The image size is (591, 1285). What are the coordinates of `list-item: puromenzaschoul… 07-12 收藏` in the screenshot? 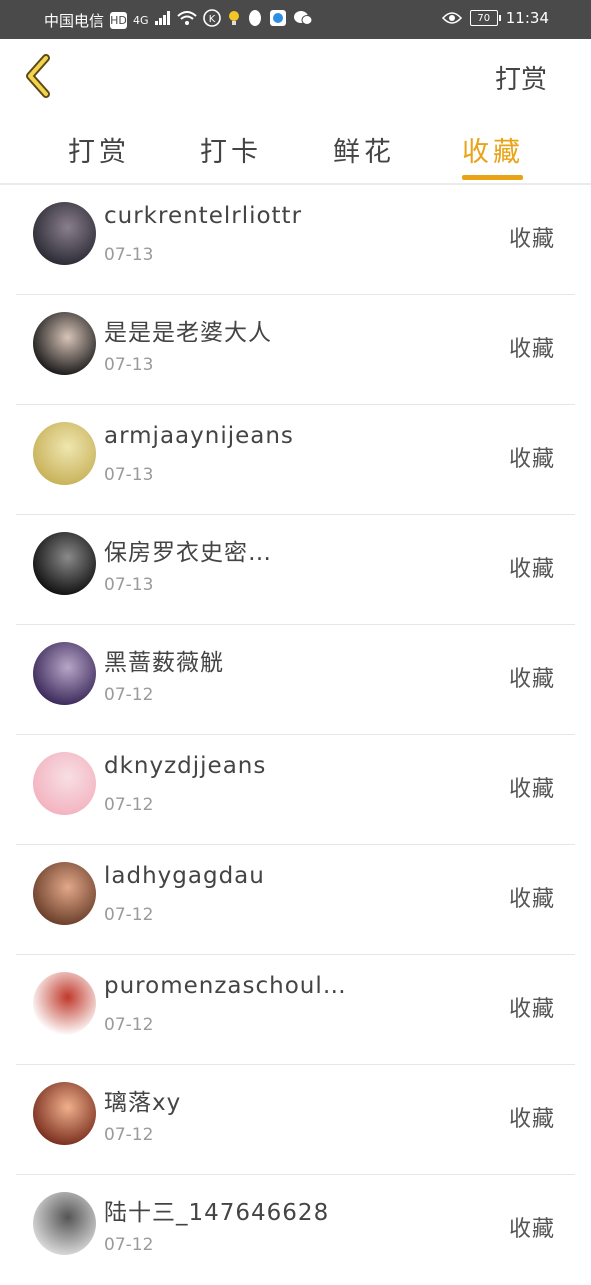 It's located at (295, 1010).